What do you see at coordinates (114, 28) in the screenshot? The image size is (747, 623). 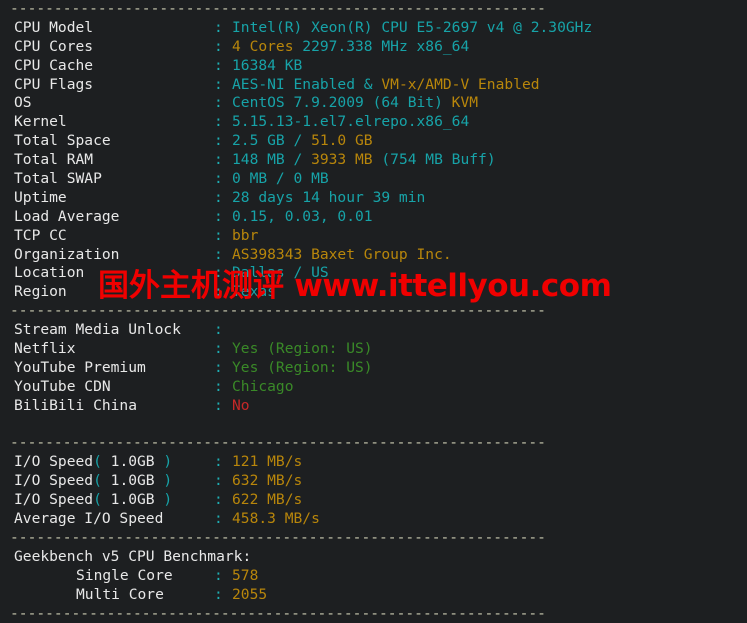 I see `label-cpu-model: CPU Model` at bounding box center [114, 28].